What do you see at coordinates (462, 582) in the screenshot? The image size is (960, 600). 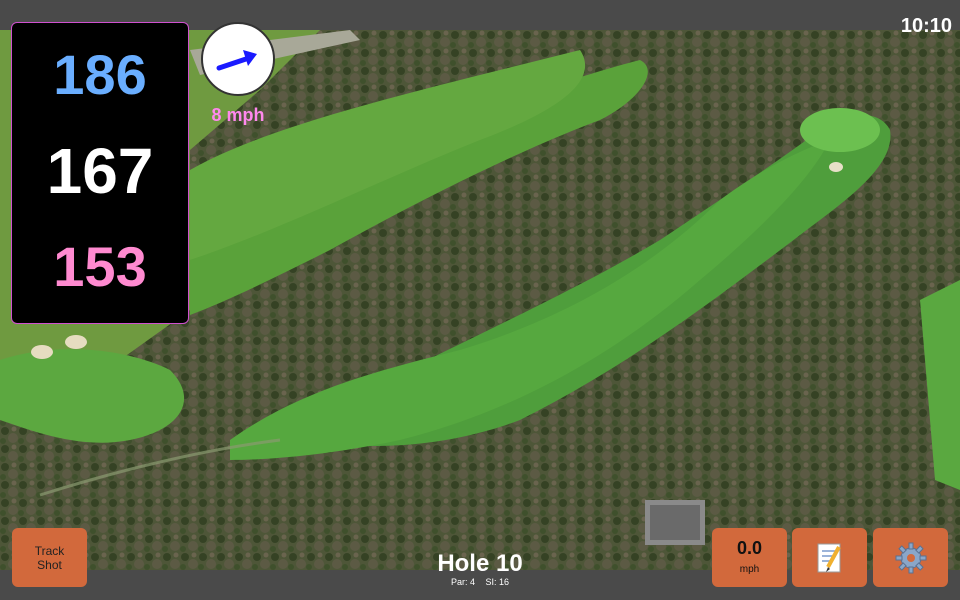 I see `hole-par: Par: 4` at bounding box center [462, 582].